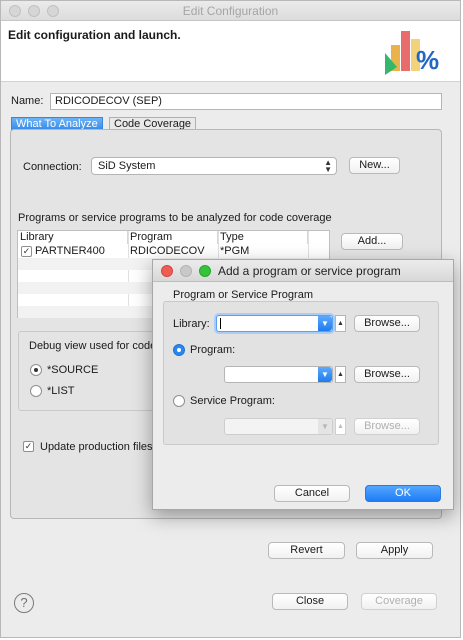 This screenshot has width=463, height=640. What do you see at coordinates (340, 426) in the screenshot?
I see `service-up-arrow-icon: ▲` at bounding box center [340, 426].